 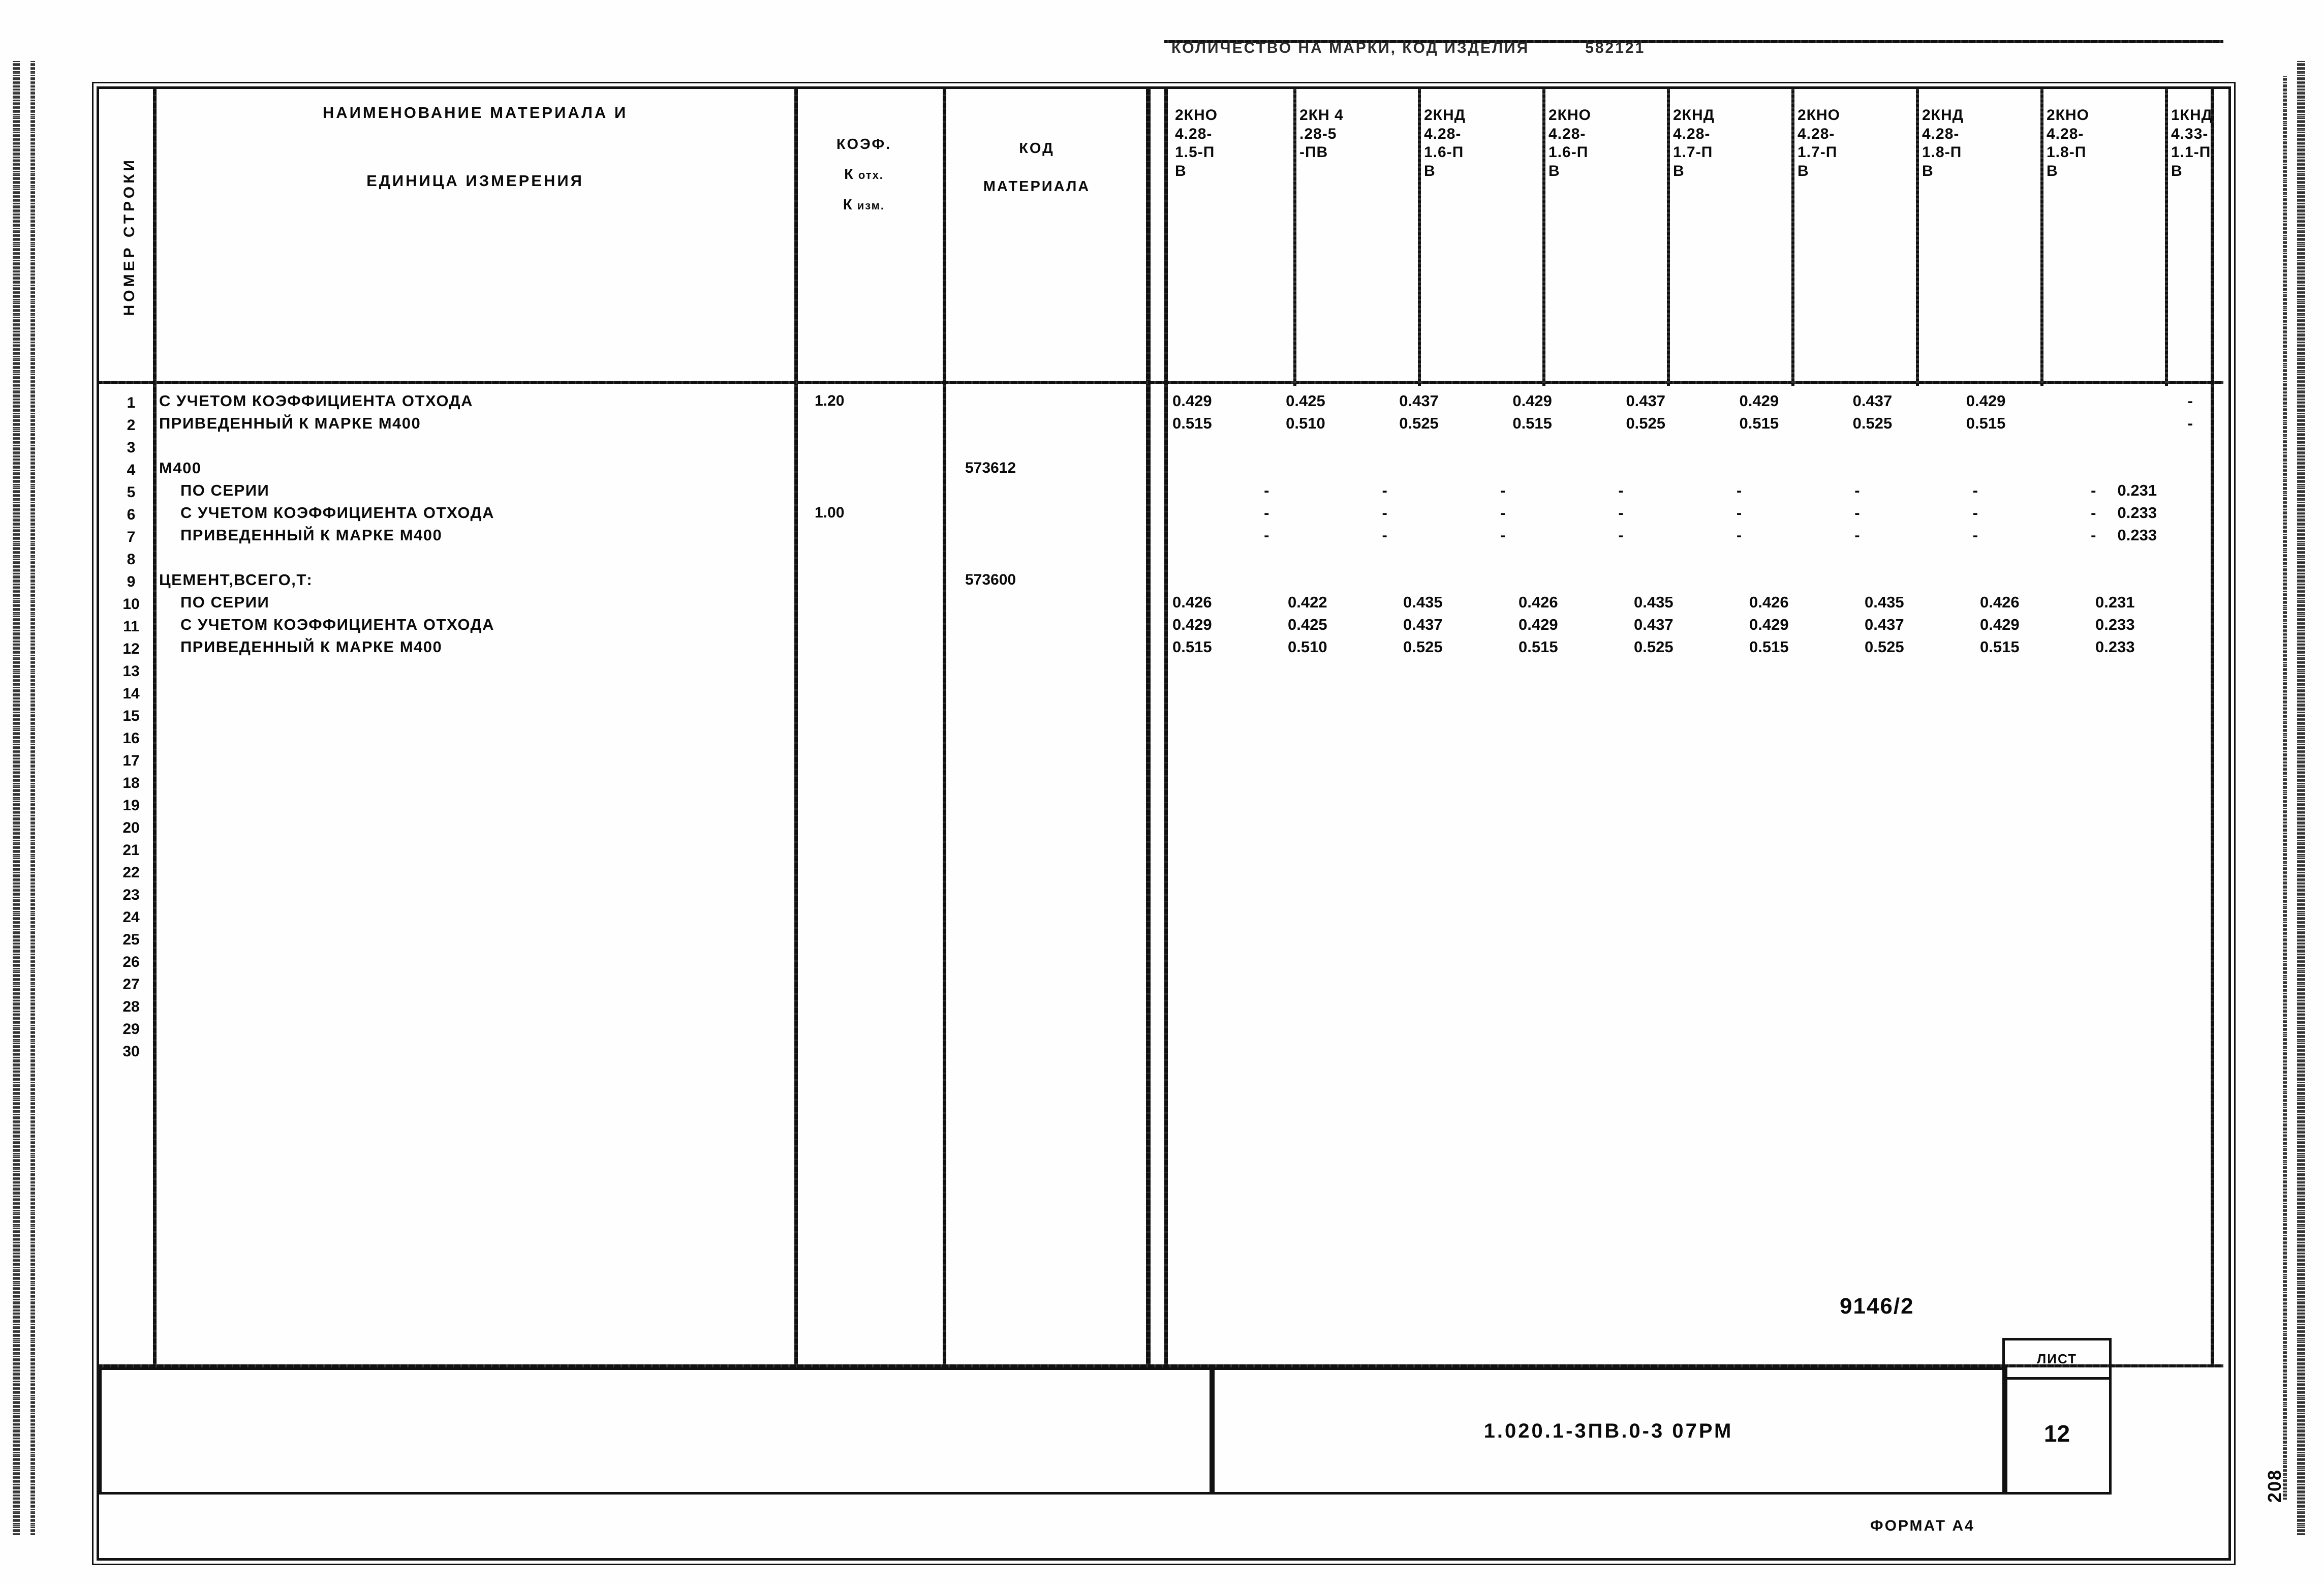 What do you see at coordinates (311, 535) in the screenshot?
I see `material-name: ПРИВЕДЕННЫЙ К МАРКЕ М400` at bounding box center [311, 535].